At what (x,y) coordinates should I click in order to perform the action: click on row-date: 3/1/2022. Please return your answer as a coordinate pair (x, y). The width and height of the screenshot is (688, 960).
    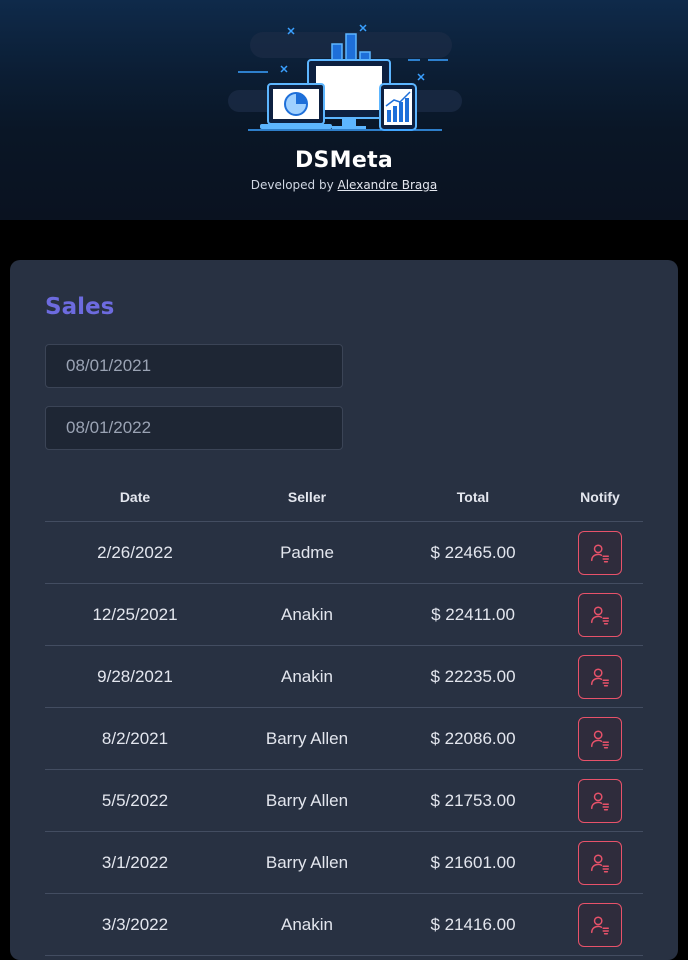
    Looking at the image, I should click on (135, 862).